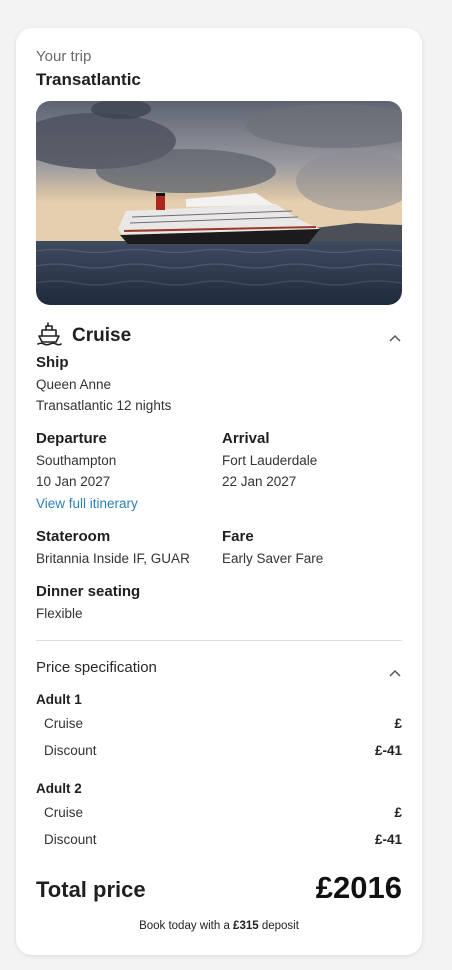  What do you see at coordinates (87, 503) in the screenshot?
I see `view-itinerary-link: View full itinerary` at bounding box center [87, 503].